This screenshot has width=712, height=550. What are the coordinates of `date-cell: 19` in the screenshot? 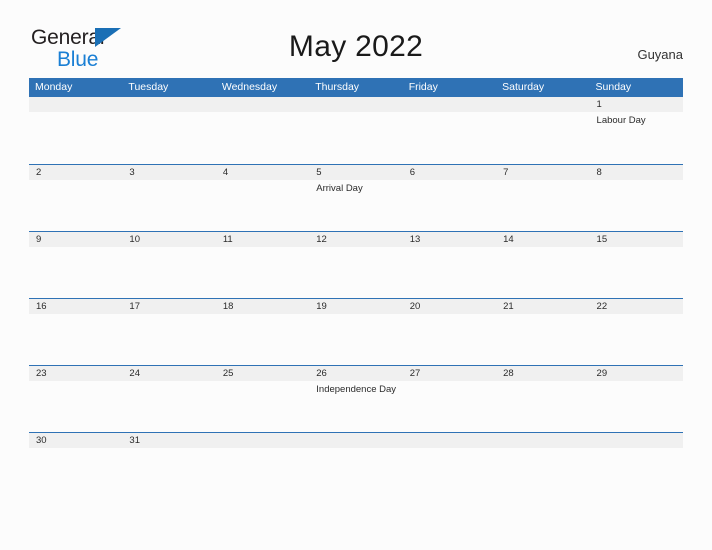 It's located at (355, 306).